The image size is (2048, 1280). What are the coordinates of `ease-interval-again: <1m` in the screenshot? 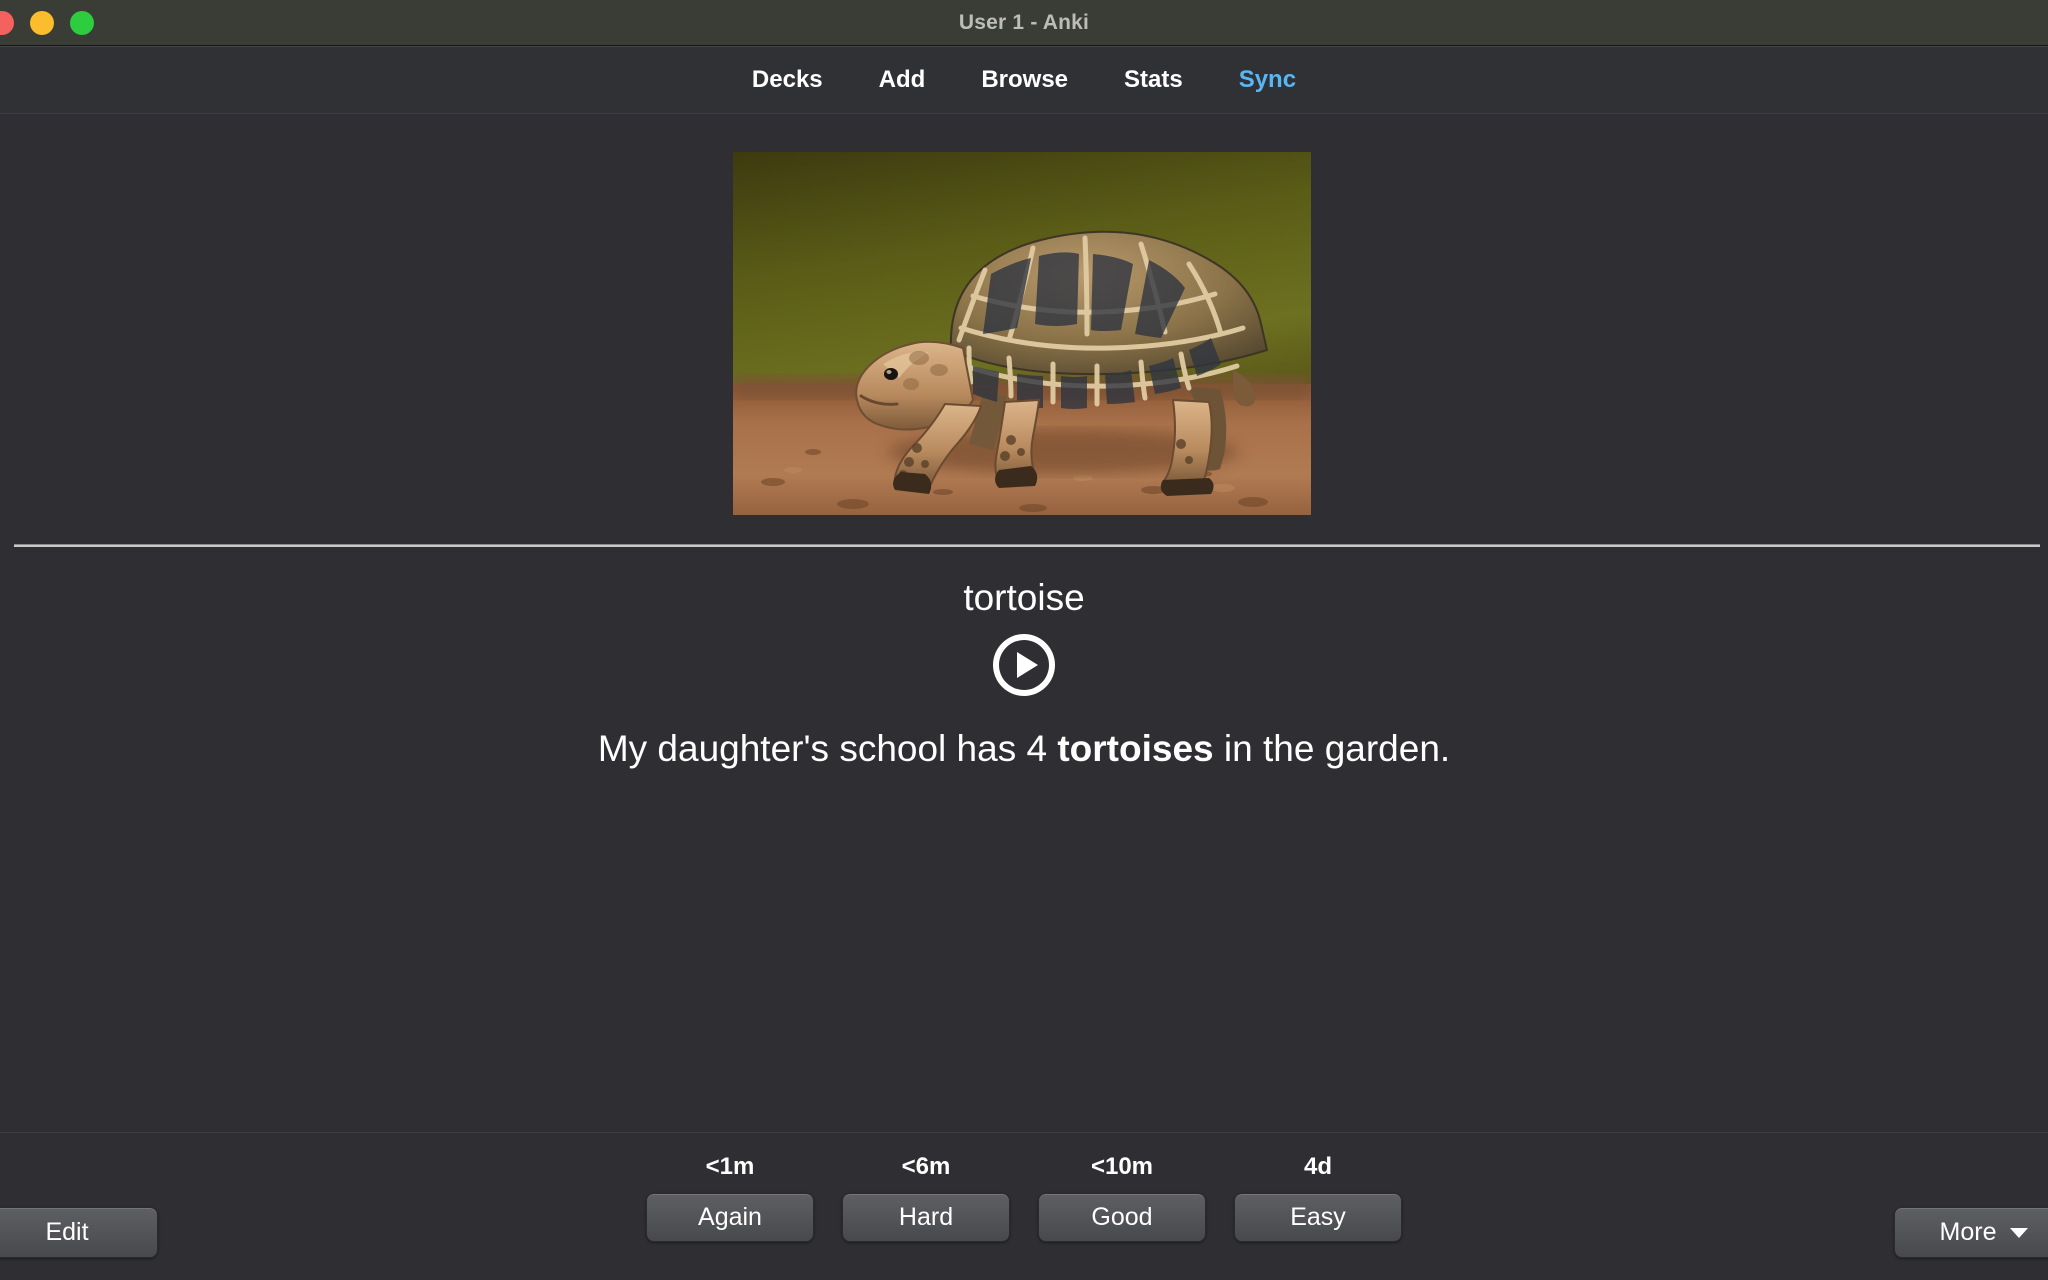 It's located at (730, 1166).